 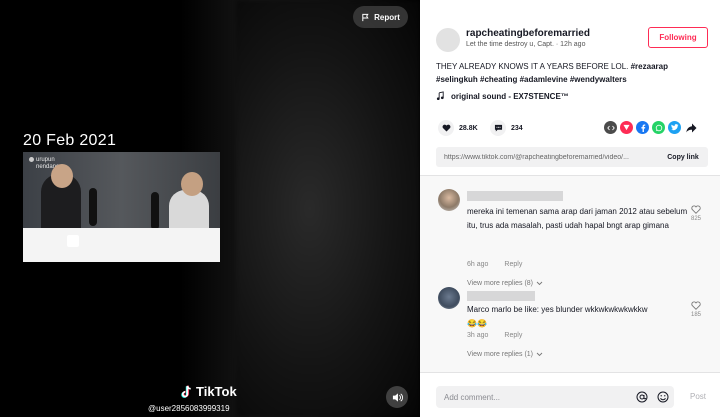 I want to click on music-note-icon, so click(x=440, y=96).